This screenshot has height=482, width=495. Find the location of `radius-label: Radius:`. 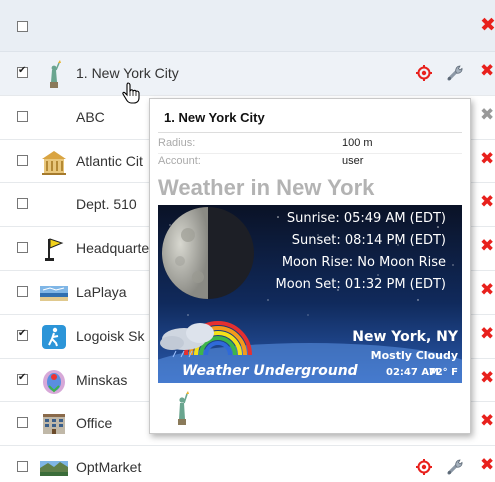

radius-label: Radius: is located at coordinates (177, 143).